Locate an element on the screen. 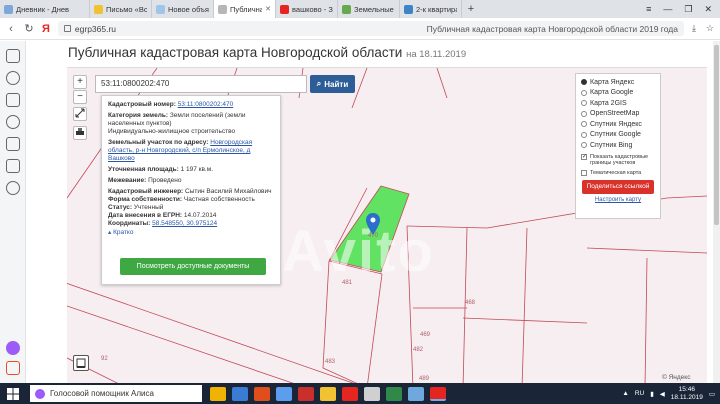 This screenshot has height=404, width=720. info-row-area: Уточненная площадь: 1 197 кв.м. is located at coordinates (191, 170).